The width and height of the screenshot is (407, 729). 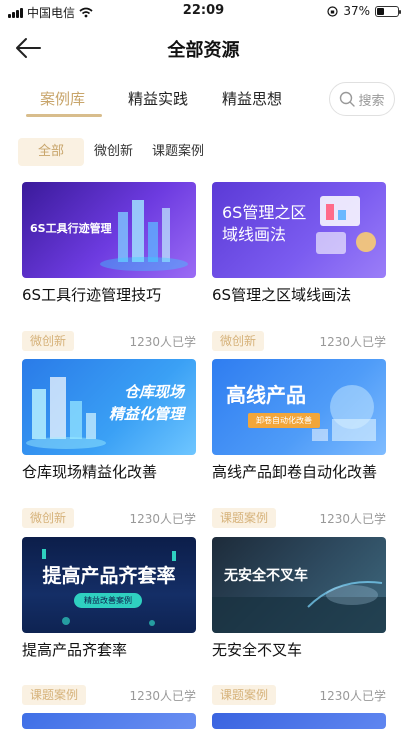 I want to click on card-thumbnail: 无安全不叉车, so click(x=299, y=585).